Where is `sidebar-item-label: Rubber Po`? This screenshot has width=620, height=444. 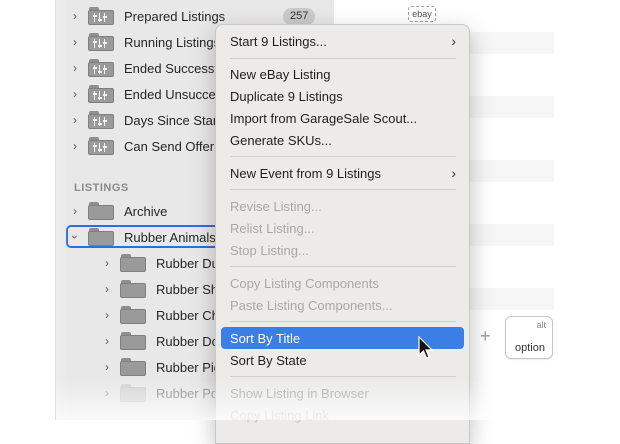
sidebar-item-label: Rubber Po is located at coordinates (187, 393).